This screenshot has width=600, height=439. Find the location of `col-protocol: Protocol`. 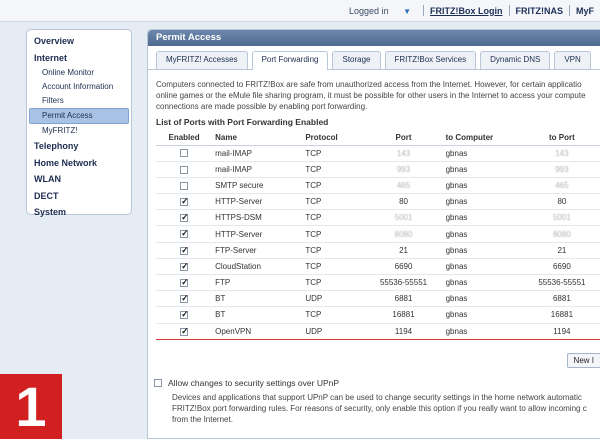

col-protocol: Protocol is located at coordinates (333, 138).